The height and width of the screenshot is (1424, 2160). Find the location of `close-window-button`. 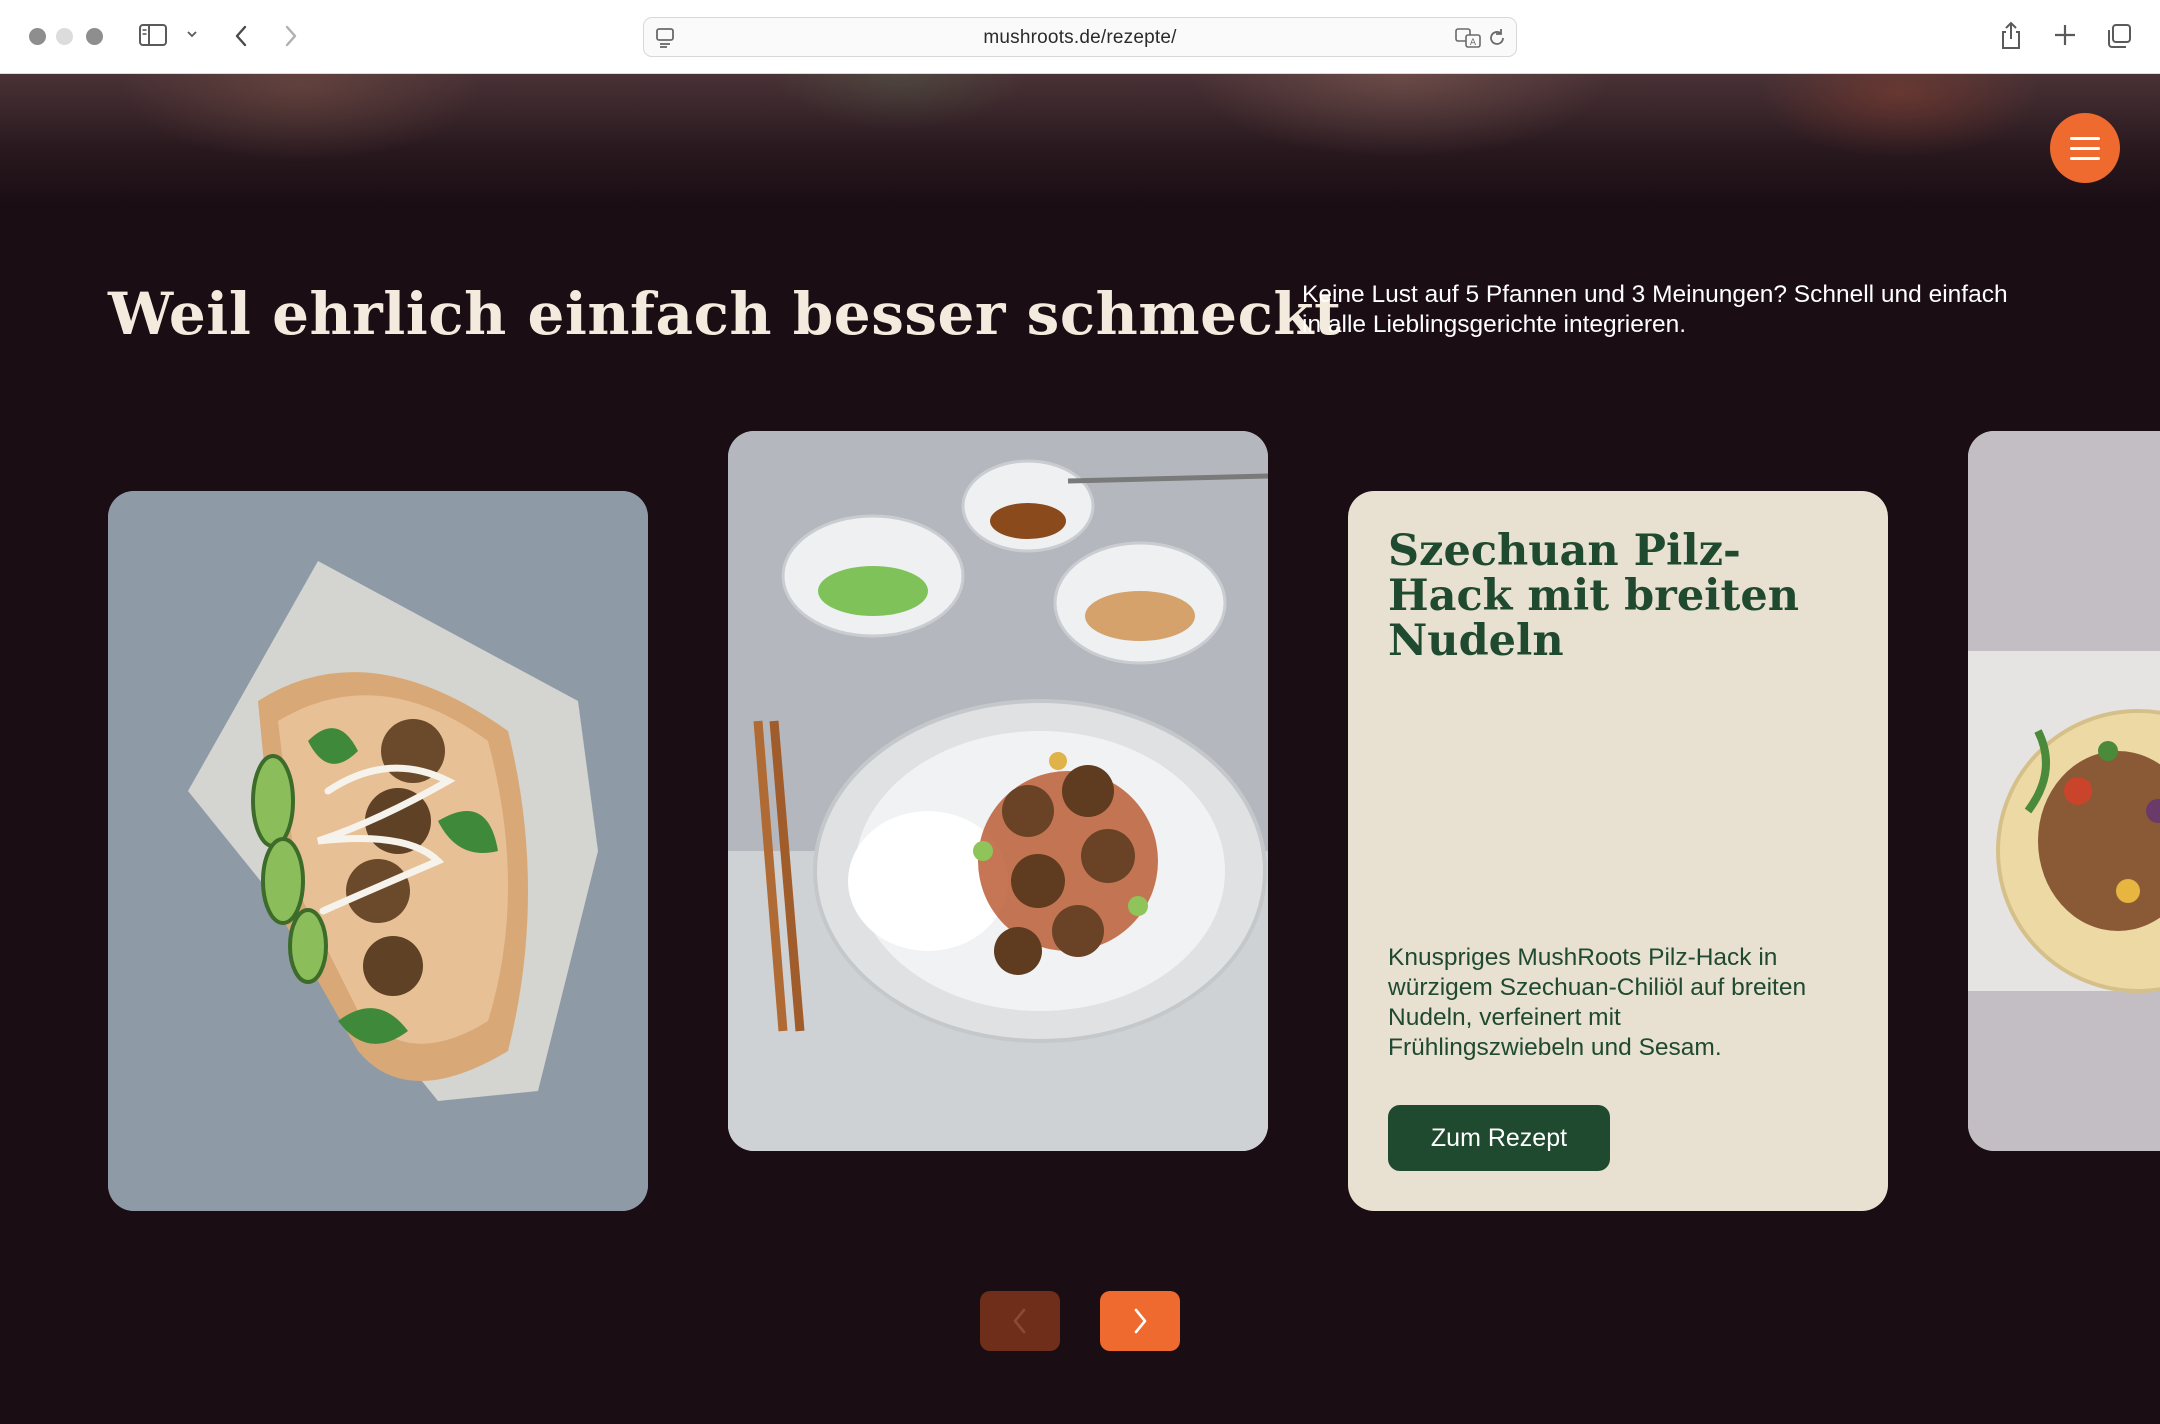

close-window-button is located at coordinates (37, 36).